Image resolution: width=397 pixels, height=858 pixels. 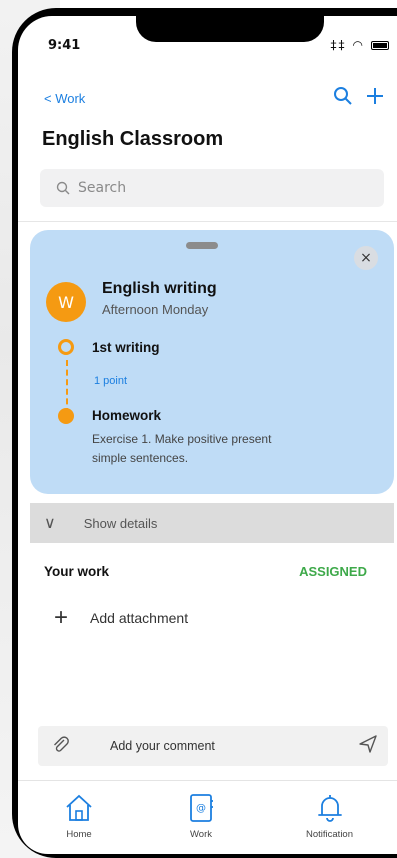 What do you see at coordinates (66, 302) in the screenshot?
I see `class-avatar: W` at bounding box center [66, 302].